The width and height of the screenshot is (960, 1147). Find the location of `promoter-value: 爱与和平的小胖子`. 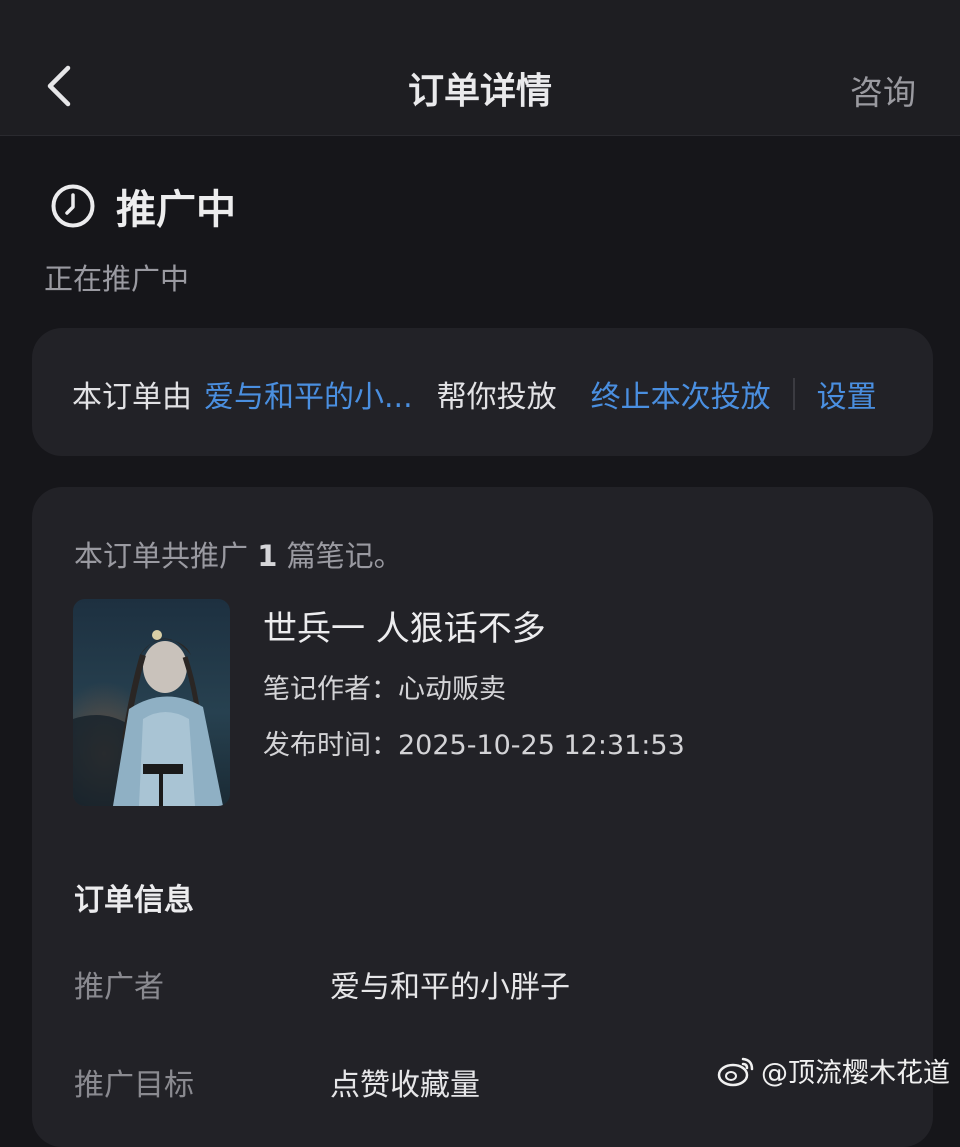

promoter-value: 爱与和平的小胖子 is located at coordinates (450, 987).